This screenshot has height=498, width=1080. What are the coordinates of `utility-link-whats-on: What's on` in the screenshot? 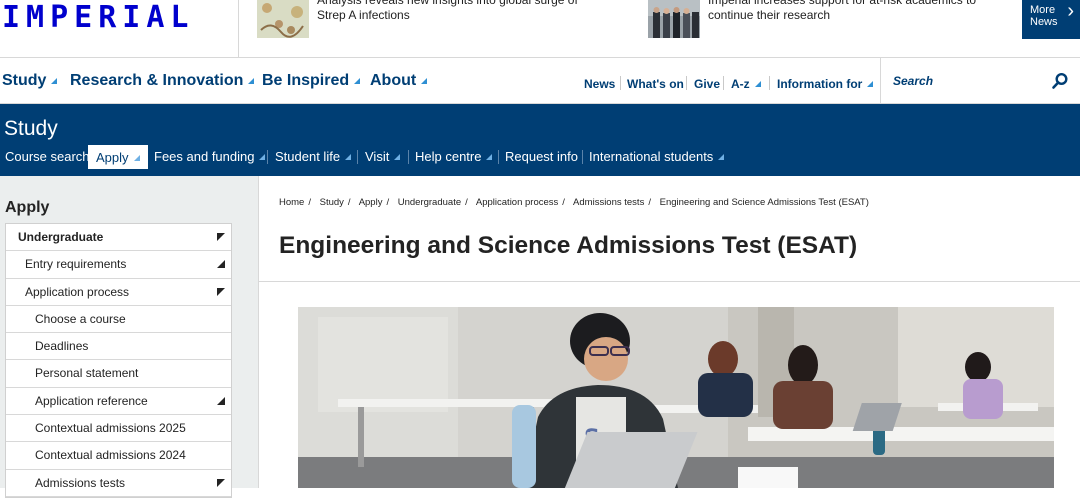 It's located at (655, 84).